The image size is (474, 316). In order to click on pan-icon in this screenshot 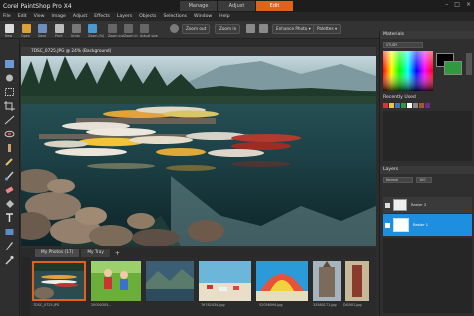, I will do `click(174, 28)`.